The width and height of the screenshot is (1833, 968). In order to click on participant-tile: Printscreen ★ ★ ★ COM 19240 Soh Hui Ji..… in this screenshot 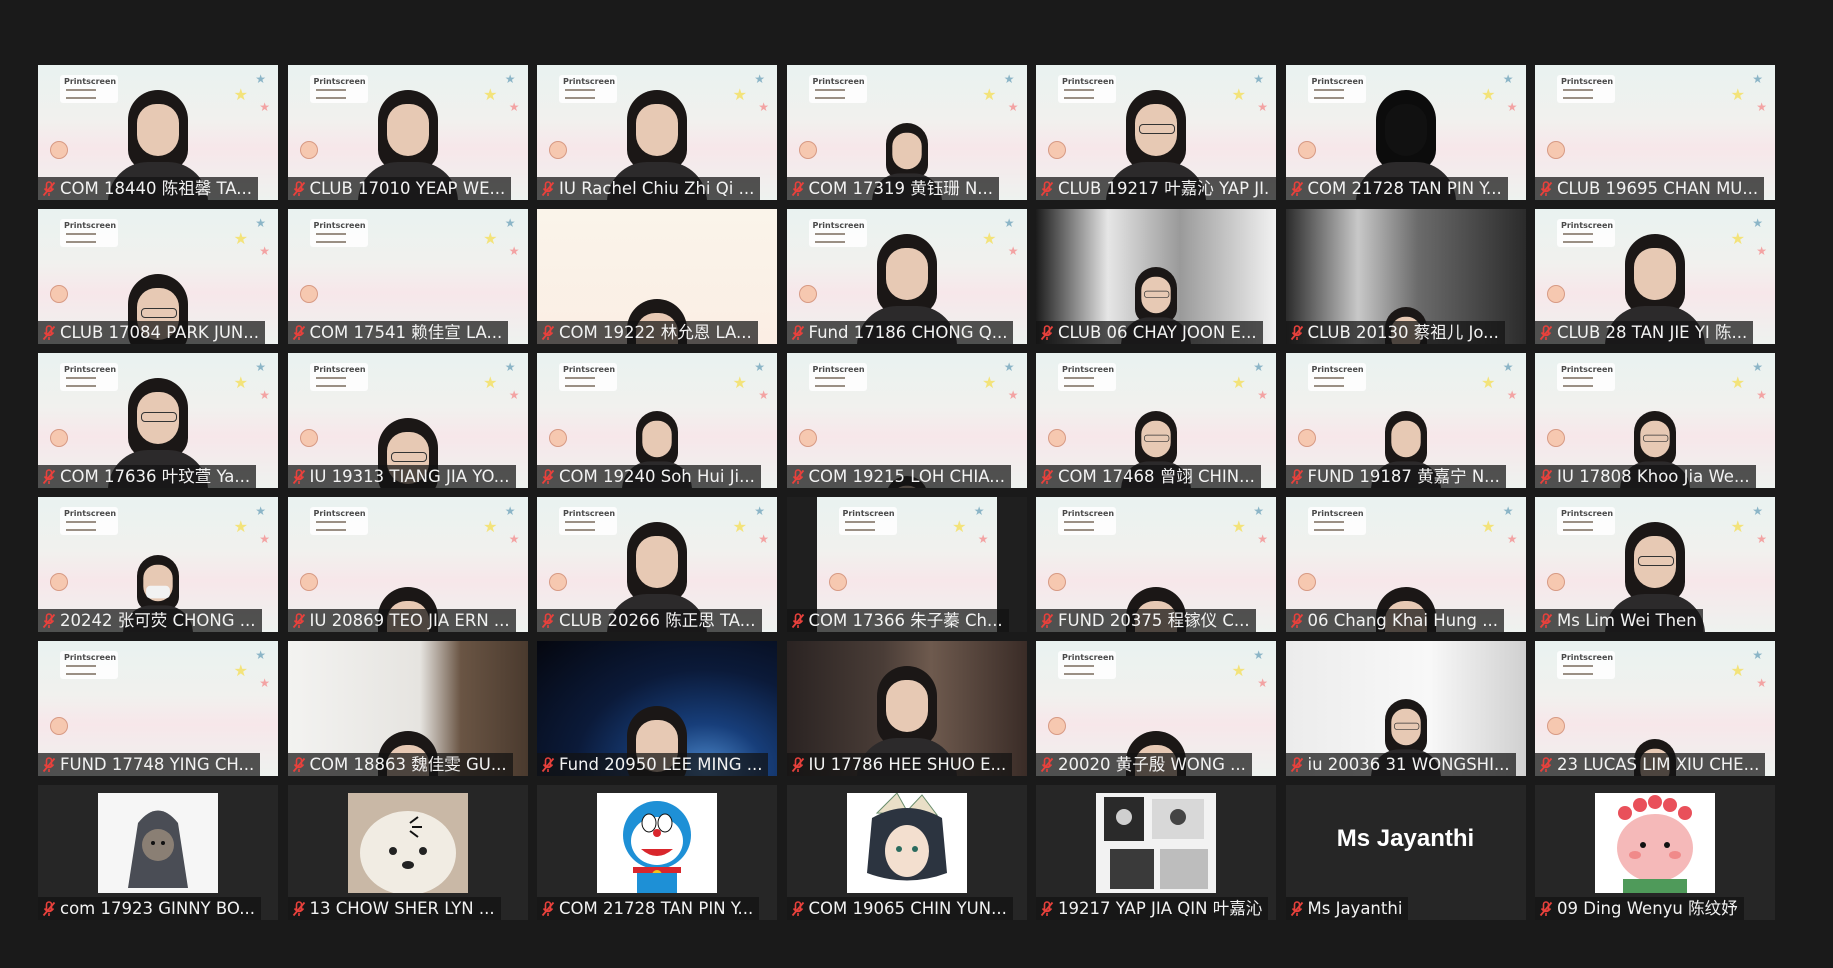, I will do `click(657, 420)`.